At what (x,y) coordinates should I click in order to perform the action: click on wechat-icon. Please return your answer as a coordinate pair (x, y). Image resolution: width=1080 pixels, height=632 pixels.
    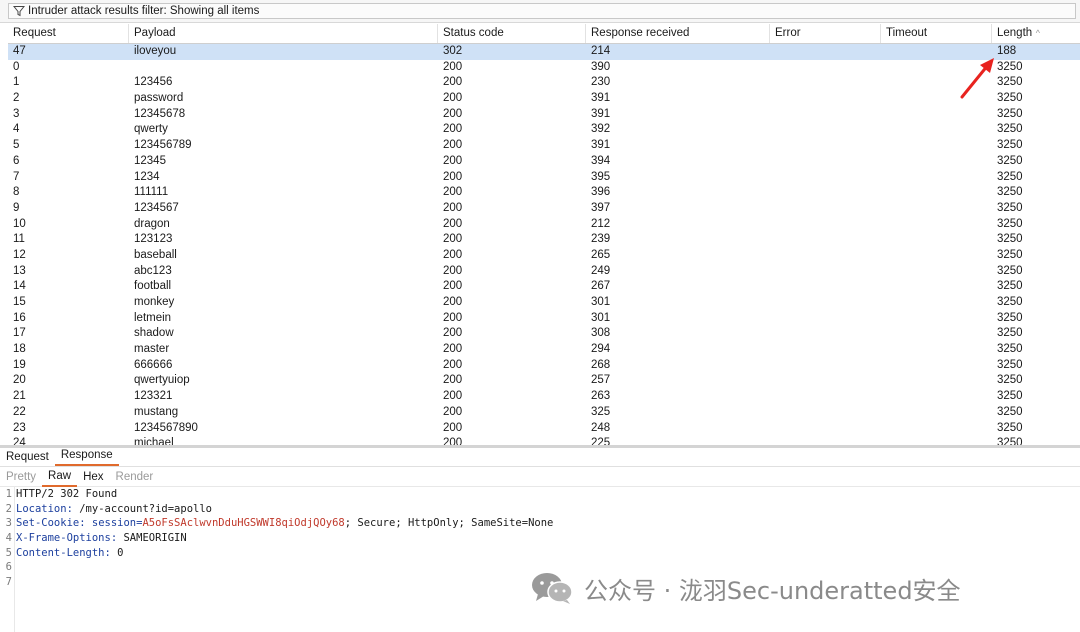
    Looking at the image, I should click on (552, 588).